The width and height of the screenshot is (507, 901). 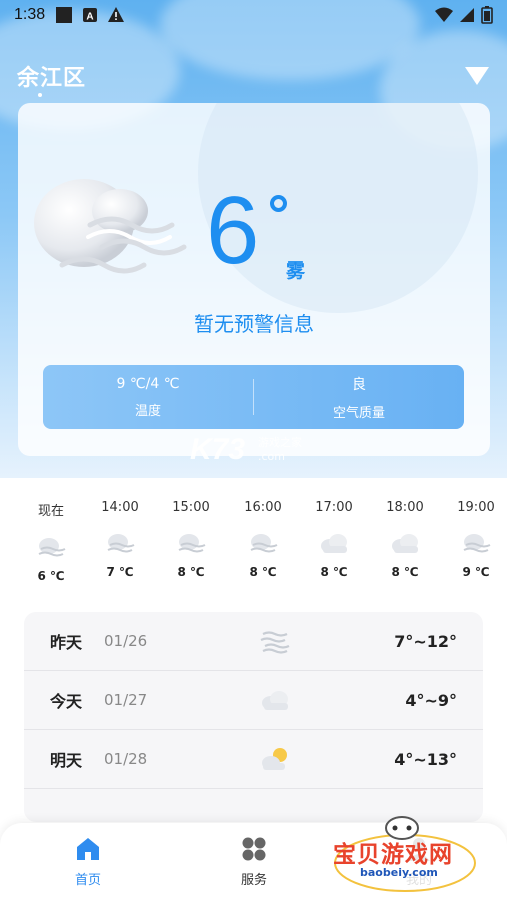 What do you see at coordinates (467, 15) in the screenshot?
I see `signal-icon` at bounding box center [467, 15].